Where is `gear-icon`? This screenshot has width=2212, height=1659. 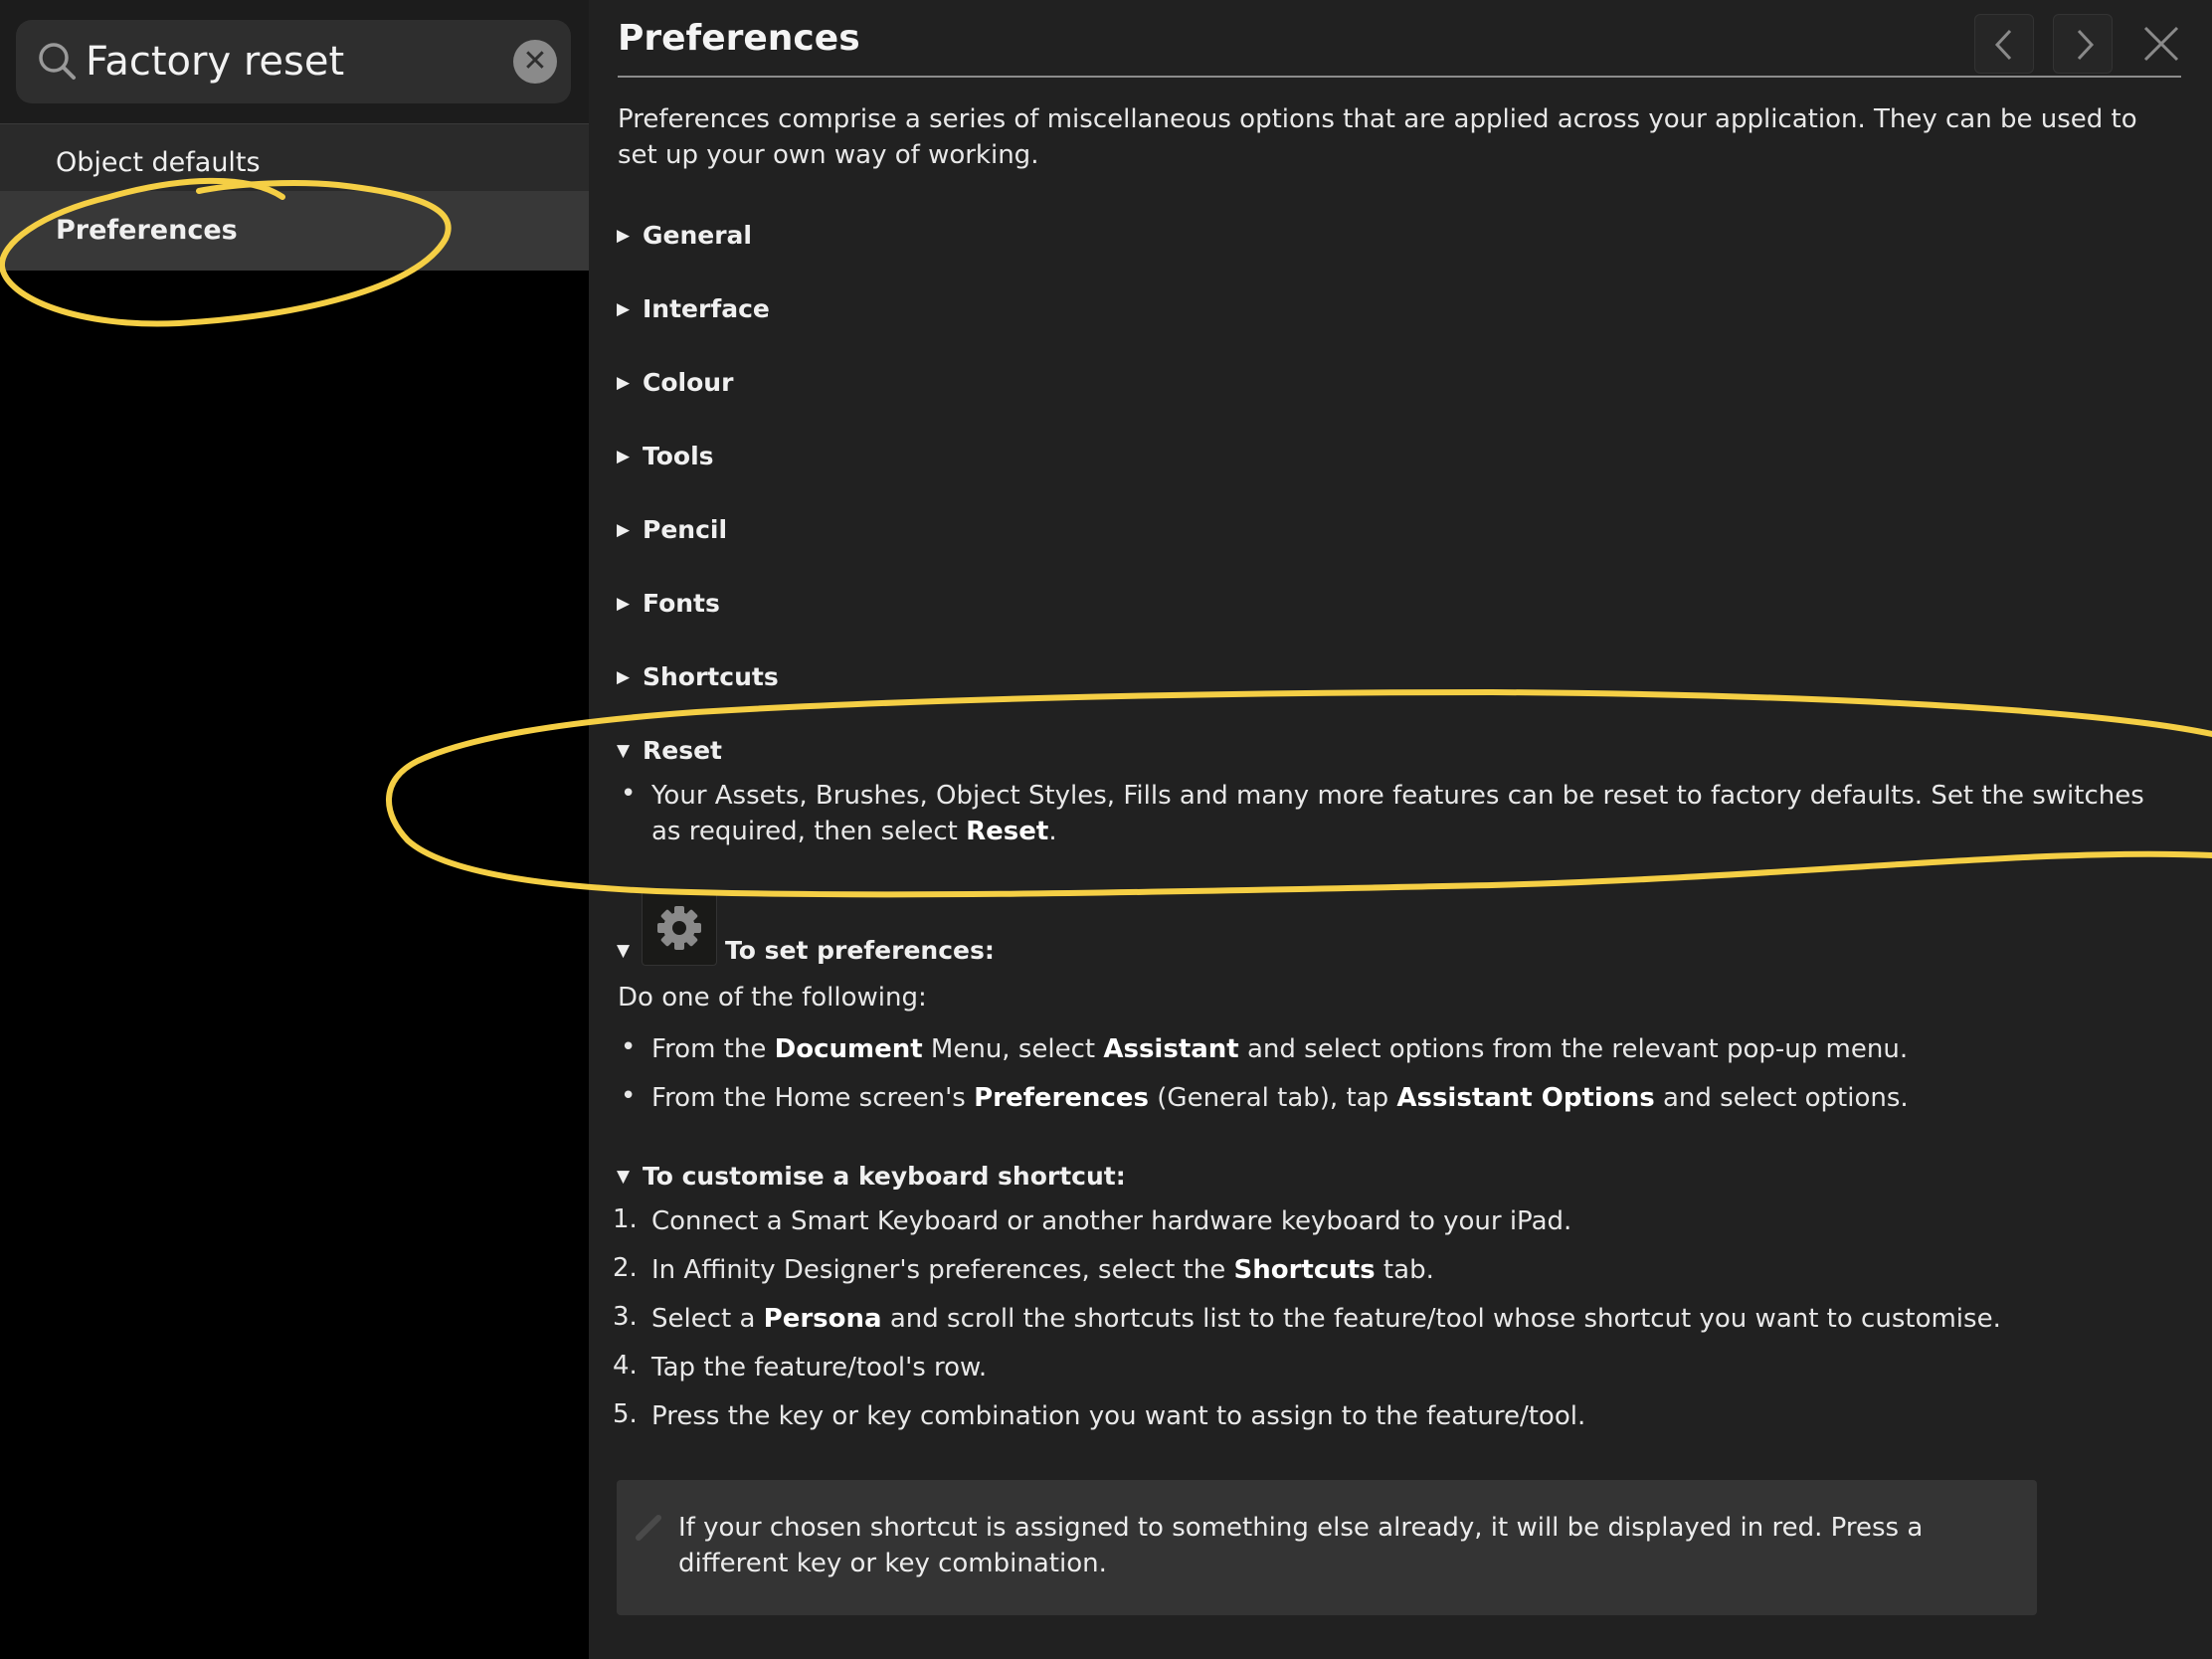 gear-icon is located at coordinates (679, 928).